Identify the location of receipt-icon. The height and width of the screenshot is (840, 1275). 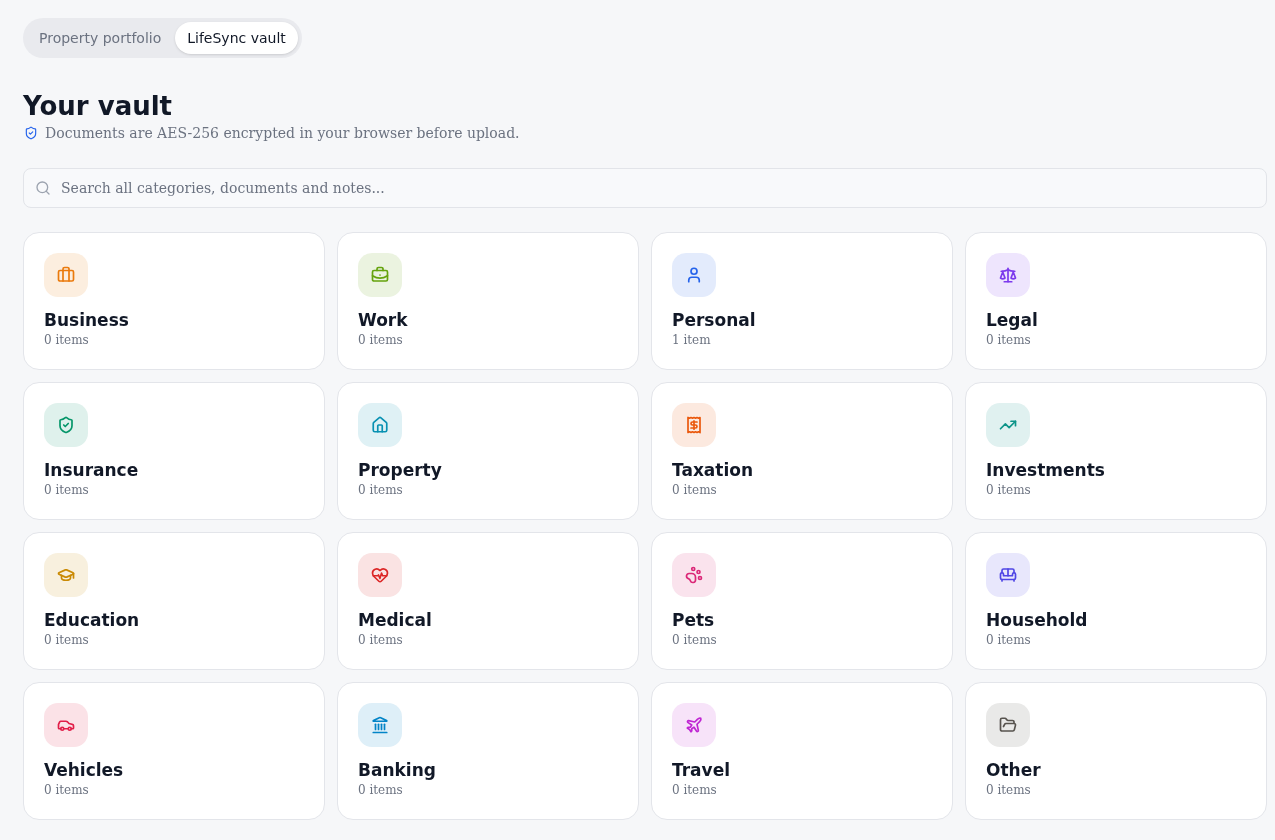
(694, 425).